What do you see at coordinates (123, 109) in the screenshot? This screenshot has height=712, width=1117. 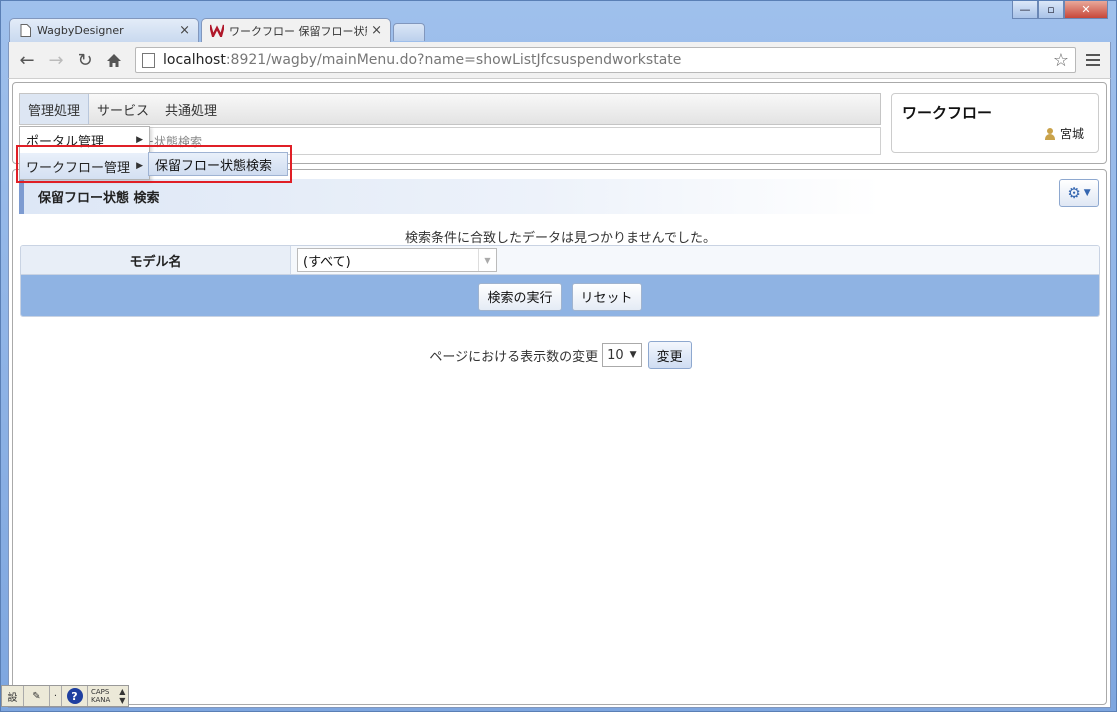 I see `menu-service: サービス` at bounding box center [123, 109].